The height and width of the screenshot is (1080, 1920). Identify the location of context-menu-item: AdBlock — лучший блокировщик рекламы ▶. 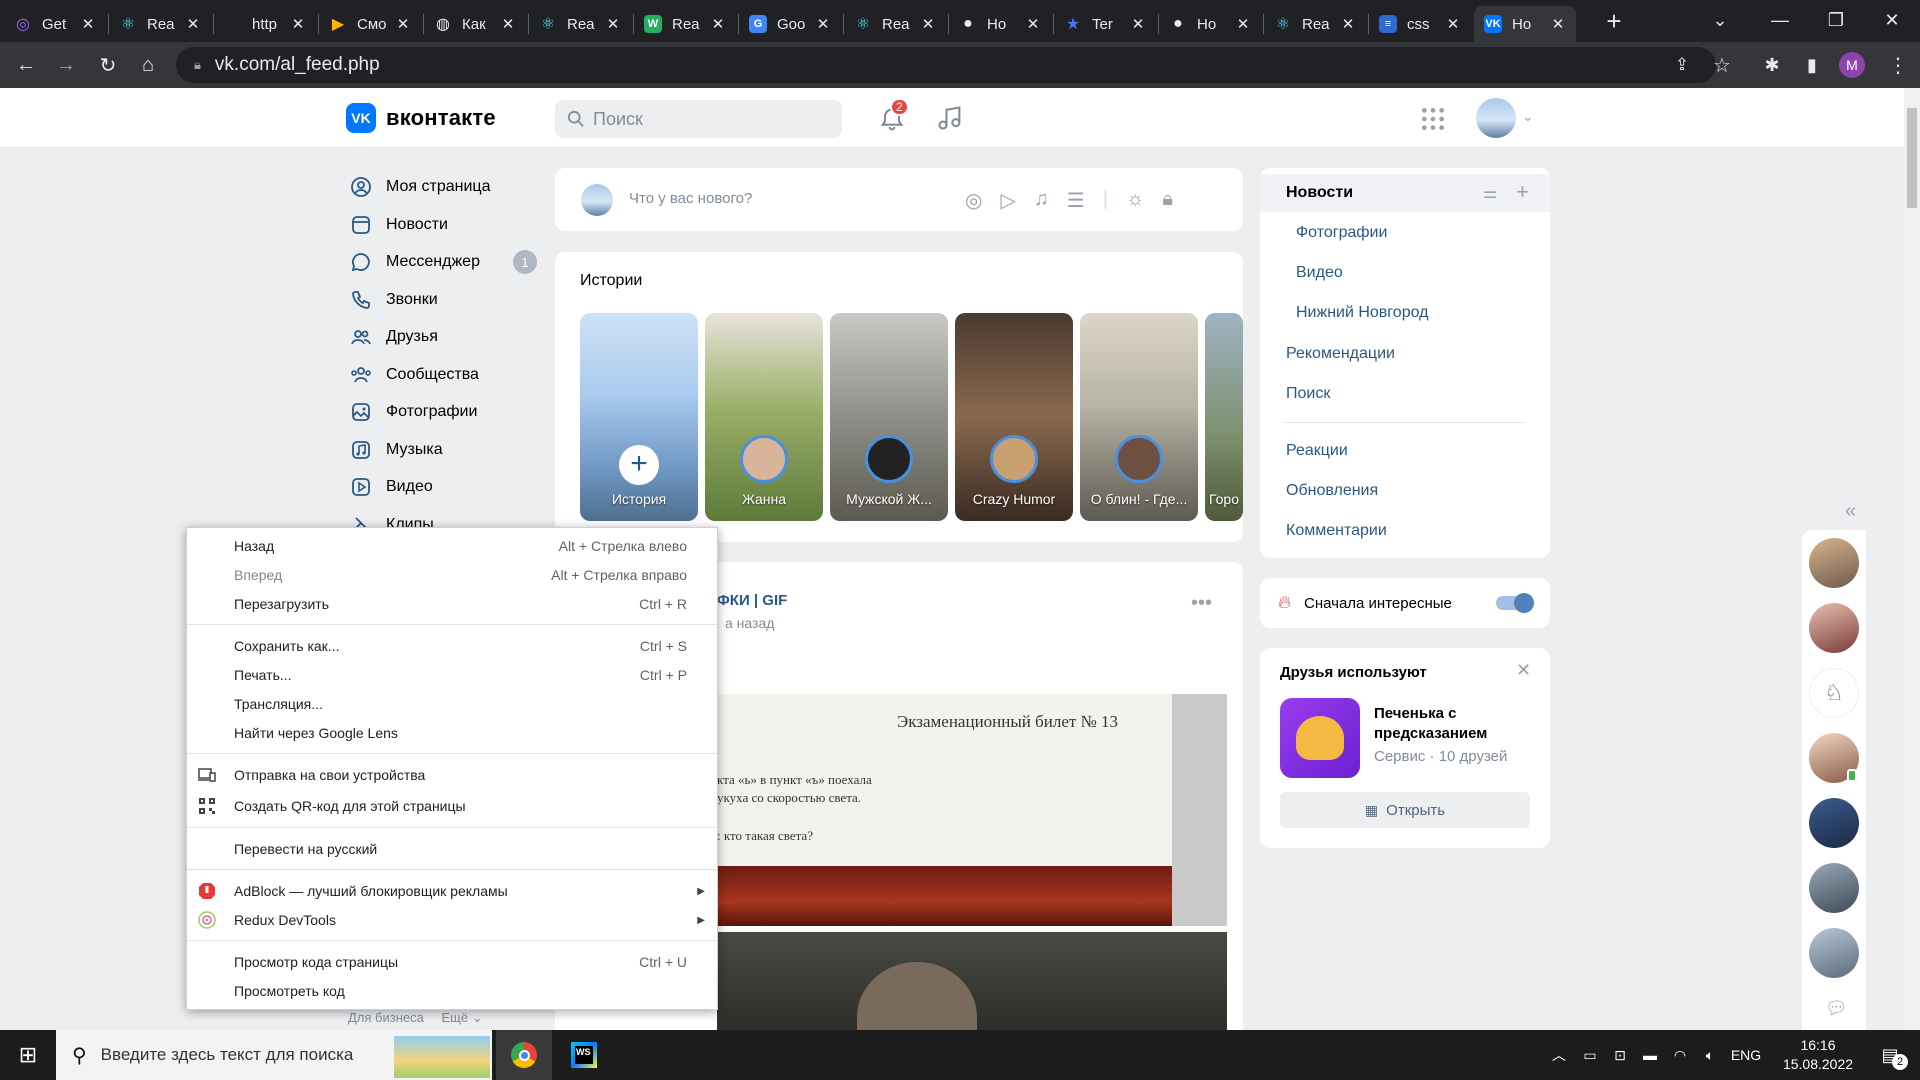
(452, 891).